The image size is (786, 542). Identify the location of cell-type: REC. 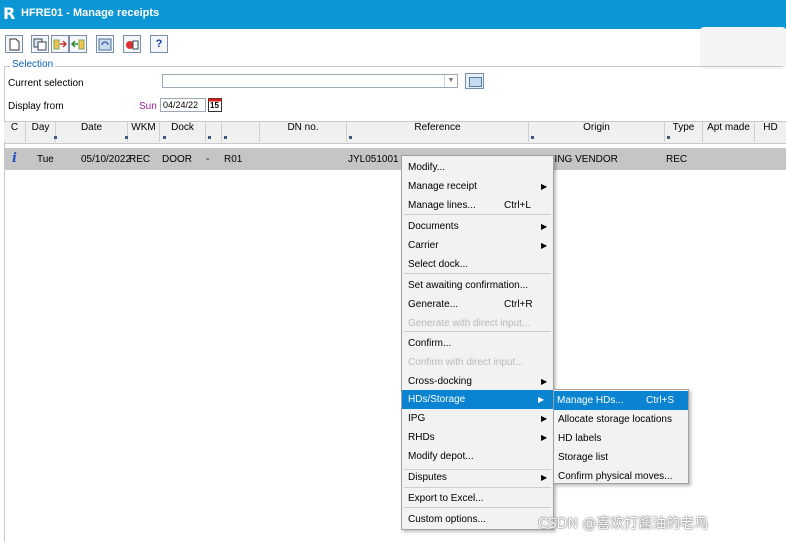
(677, 159).